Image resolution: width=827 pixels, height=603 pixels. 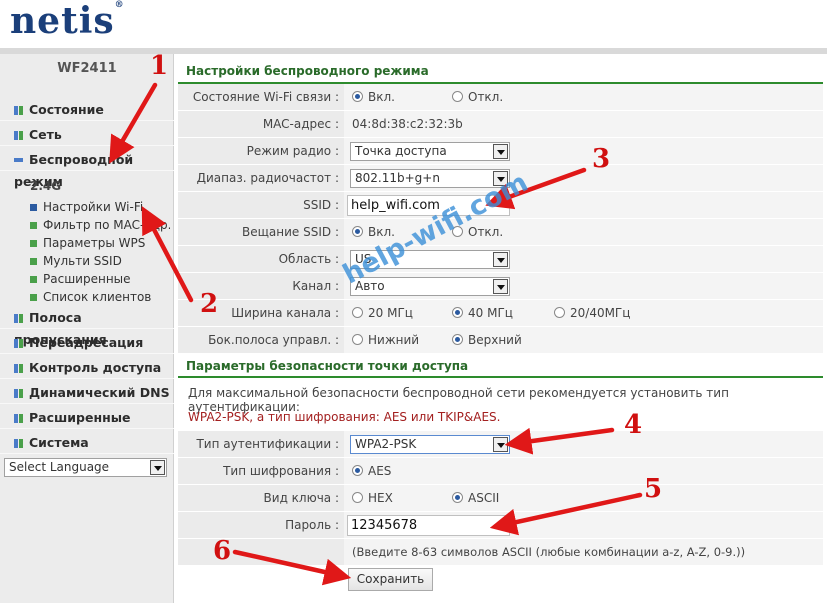 What do you see at coordinates (307, 71) in the screenshot?
I see `wireless-section-title: Настройки беспроводного режима` at bounding box center [307, 71].